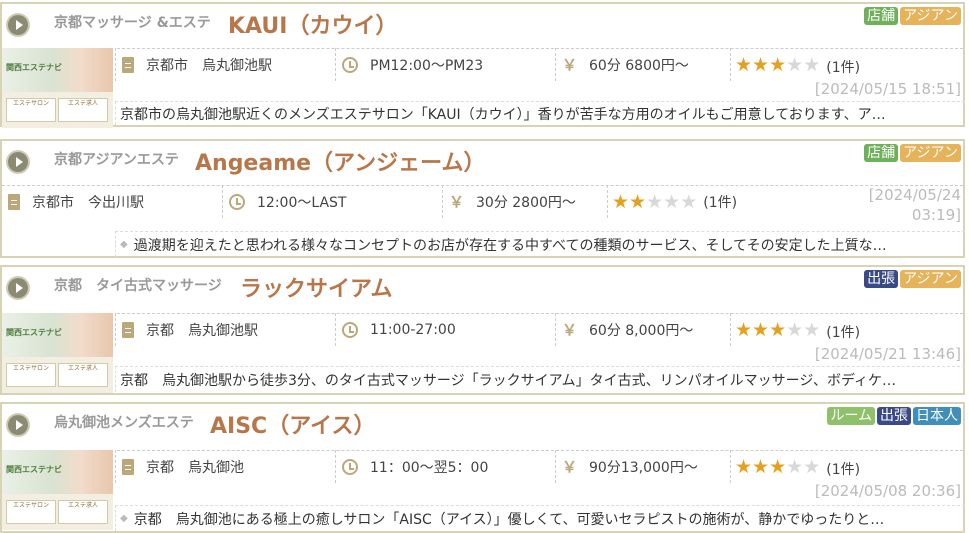  I want to click on area-text: 京都 烏丸御池駅, so click(202, 330).